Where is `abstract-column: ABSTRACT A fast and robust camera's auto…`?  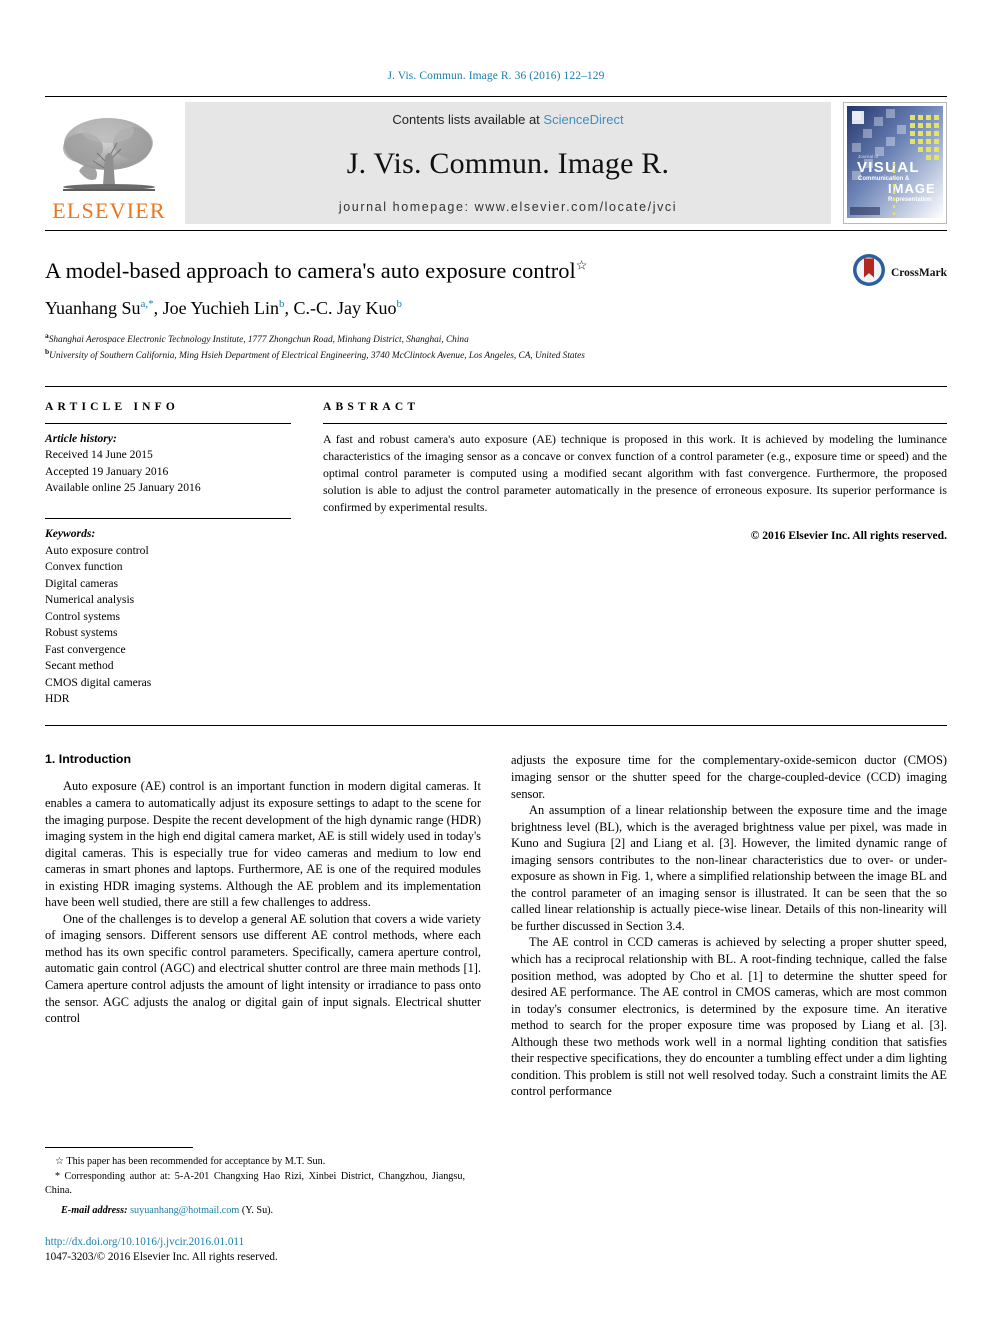
abstract-column: ABSTRACT A fast and robust camera's auto… is located at coordinates (635, 554).